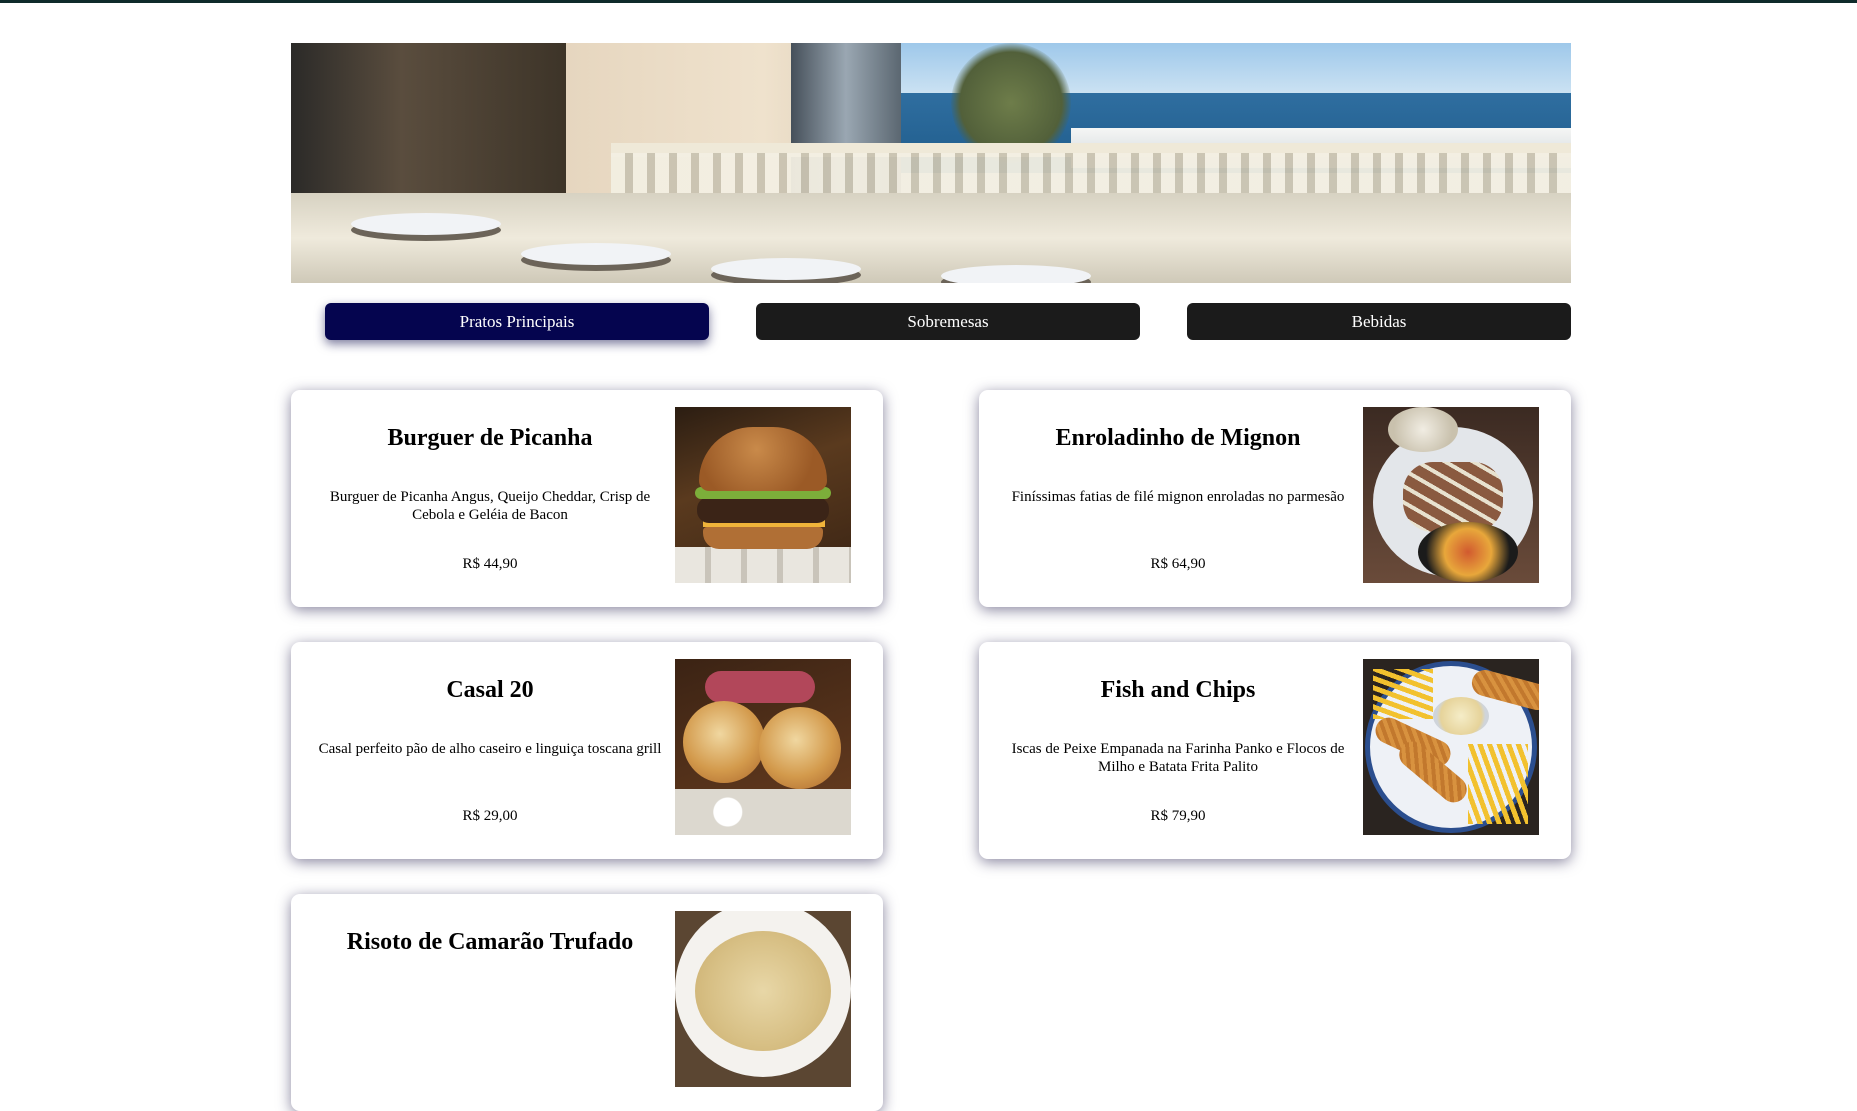 Image resolution: width=1857 pixels, height=1111 pixels. Describe the element at coordinates (490, 816) in the screenshot. I see `menu-item-price: R$ 29,00` at that location.